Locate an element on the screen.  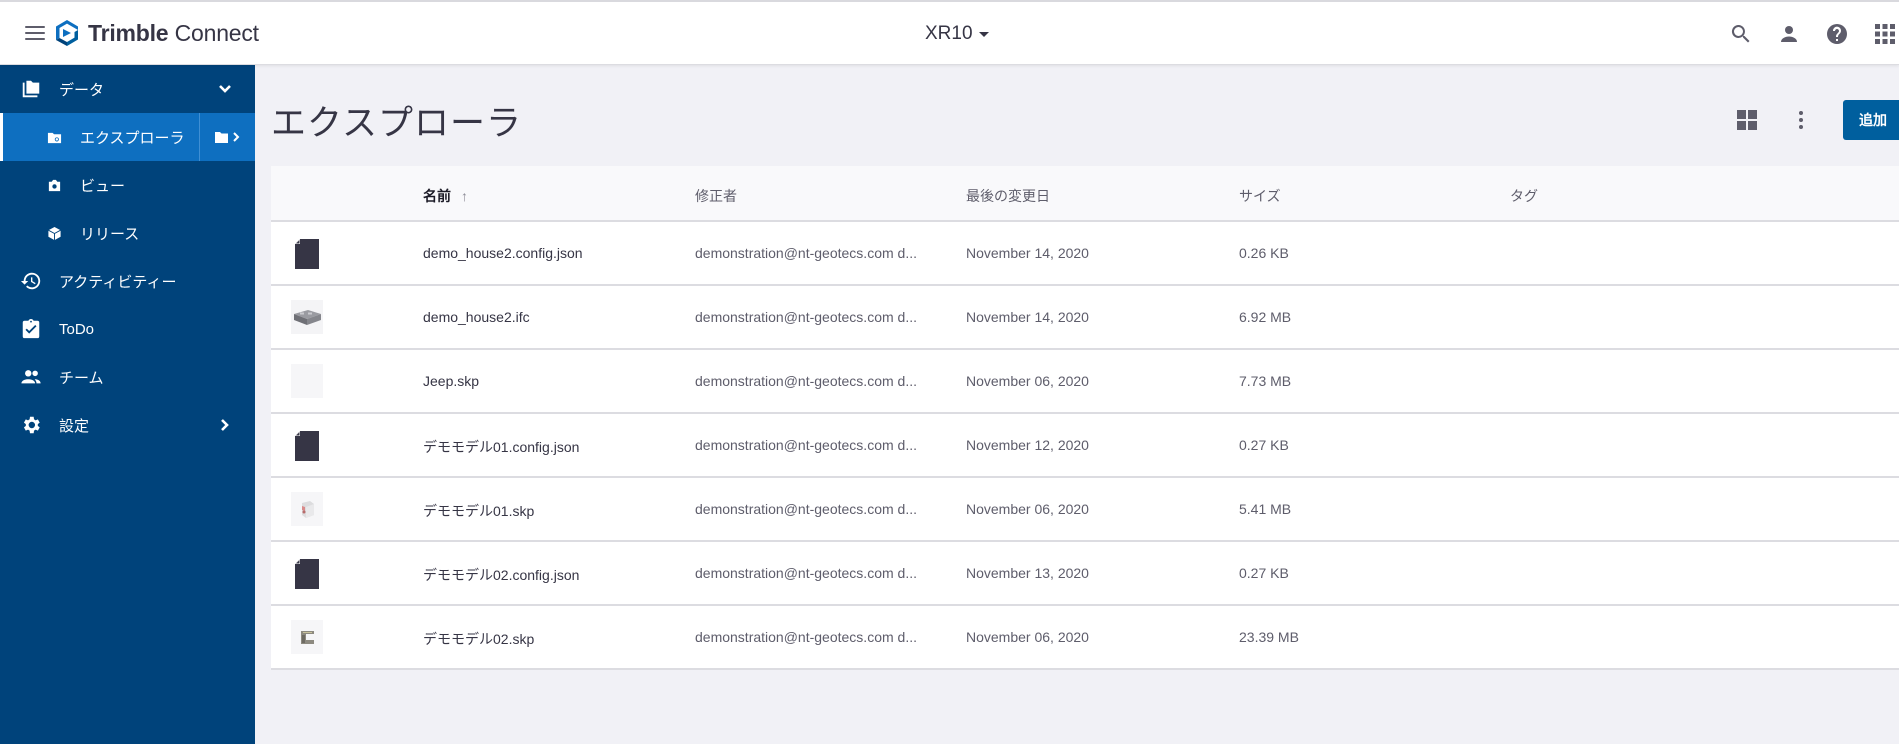
sidebar-item-activity: アクティビティー is located at coordinates (127, 281).